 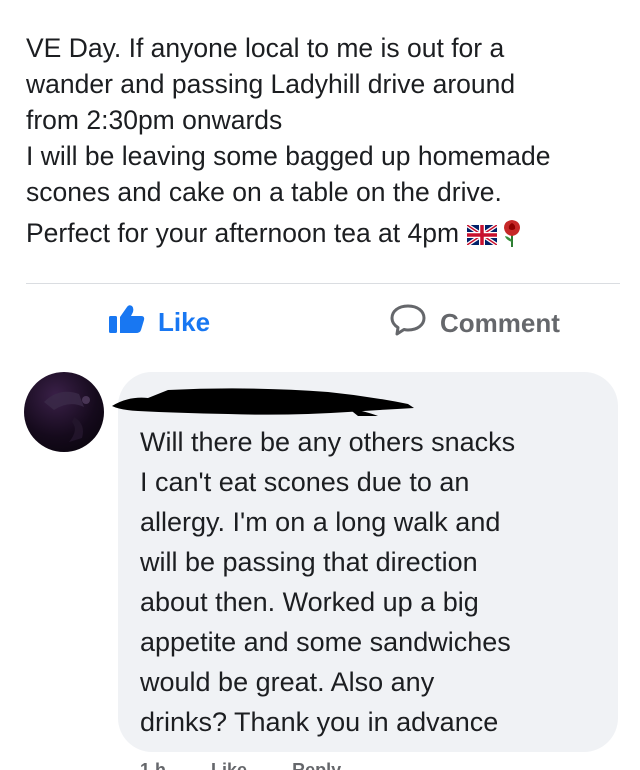 I want to click on comment-line: will be passing that direction, so click(x=309, y=562).